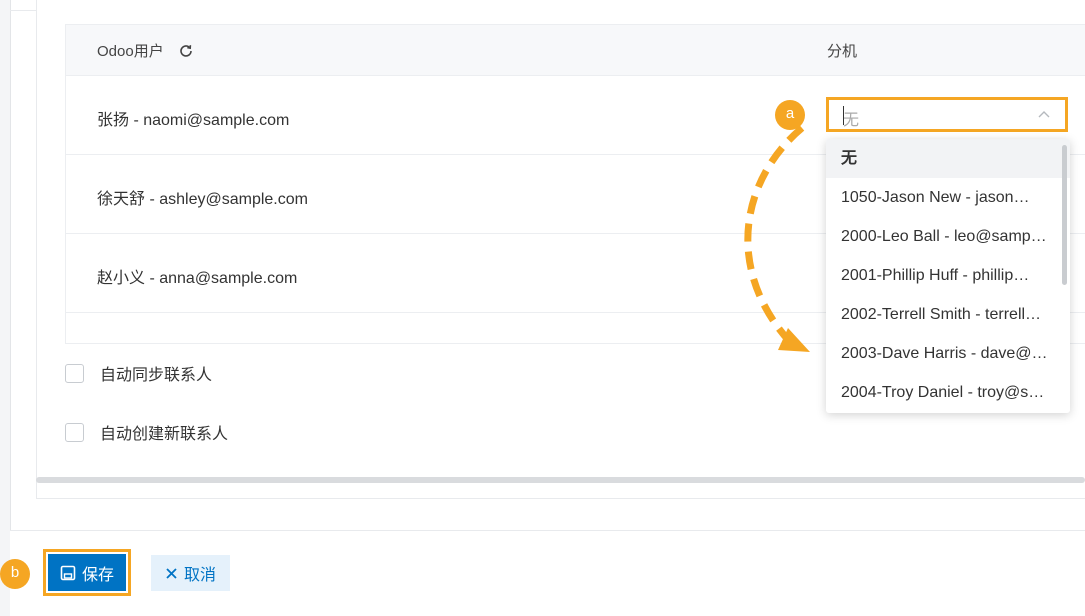 Image resolution: width=1085 pixels, height=616 pixels. I want to click on column-odoo-user: Odoo用户, so click(145, 50).